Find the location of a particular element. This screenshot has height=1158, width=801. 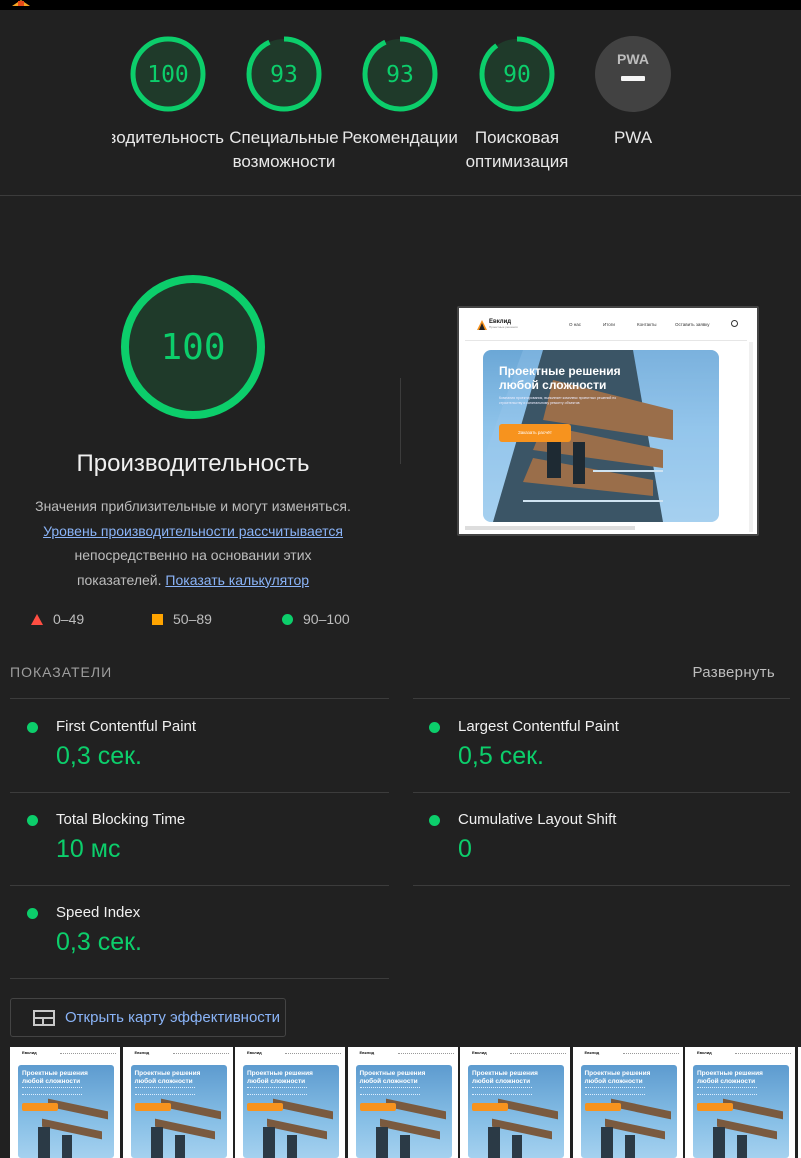

site-nav-link: Контакты is located at coordinates (647, 324).